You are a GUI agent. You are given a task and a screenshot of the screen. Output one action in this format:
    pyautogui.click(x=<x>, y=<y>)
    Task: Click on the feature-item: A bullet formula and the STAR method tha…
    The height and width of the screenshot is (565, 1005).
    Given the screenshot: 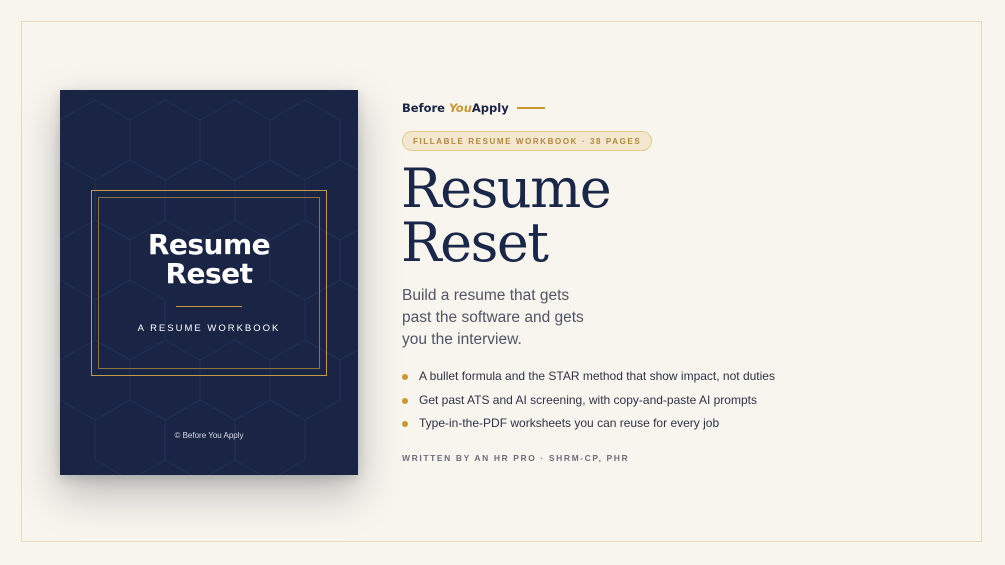 What is the action you would take?
    pyautogui.click(x=588, y=380)
    